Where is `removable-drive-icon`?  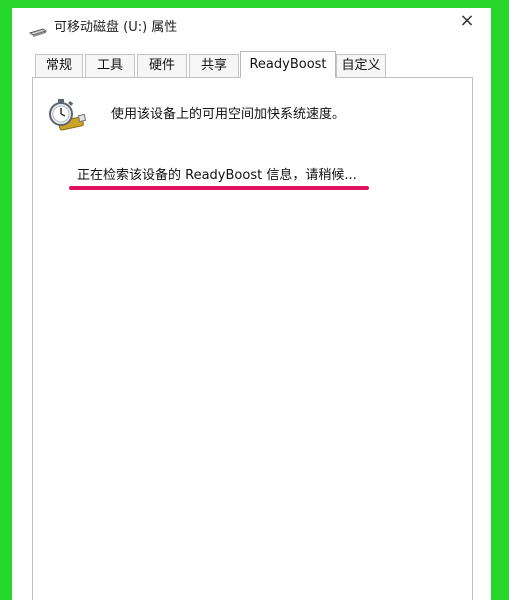
removable-drive-icon is located at coordinates (38, 31).